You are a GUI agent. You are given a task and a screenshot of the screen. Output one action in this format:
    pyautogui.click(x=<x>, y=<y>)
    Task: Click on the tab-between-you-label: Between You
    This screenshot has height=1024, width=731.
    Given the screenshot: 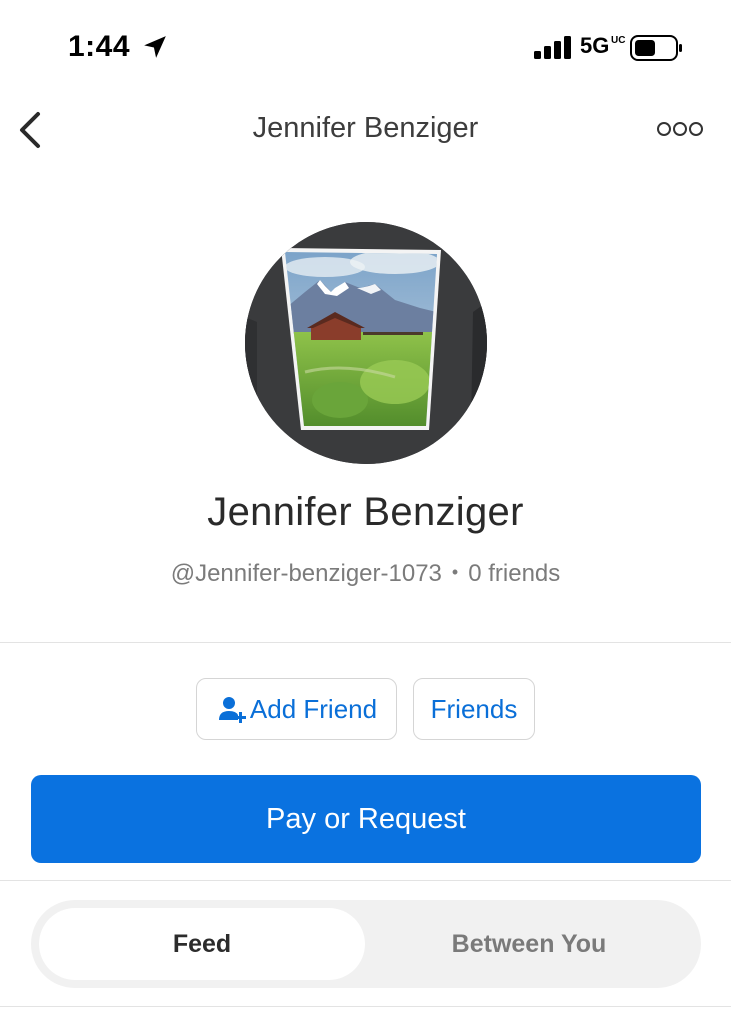 What is the action you would take?
    pyautogui.click(x=529, y=943)
    